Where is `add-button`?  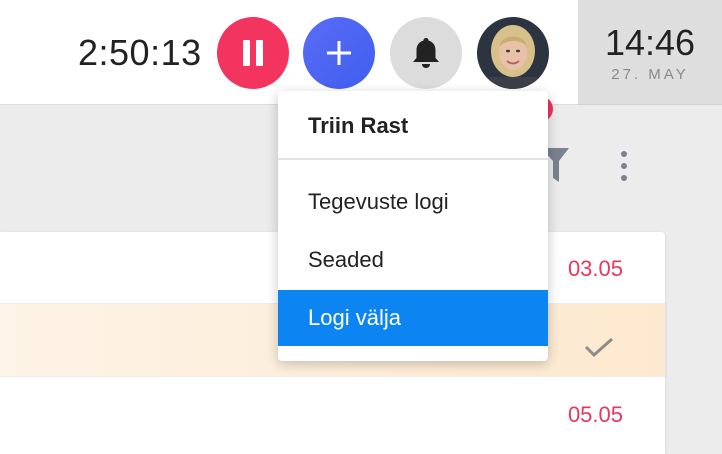 add-button is located at coordinates (339, 53).